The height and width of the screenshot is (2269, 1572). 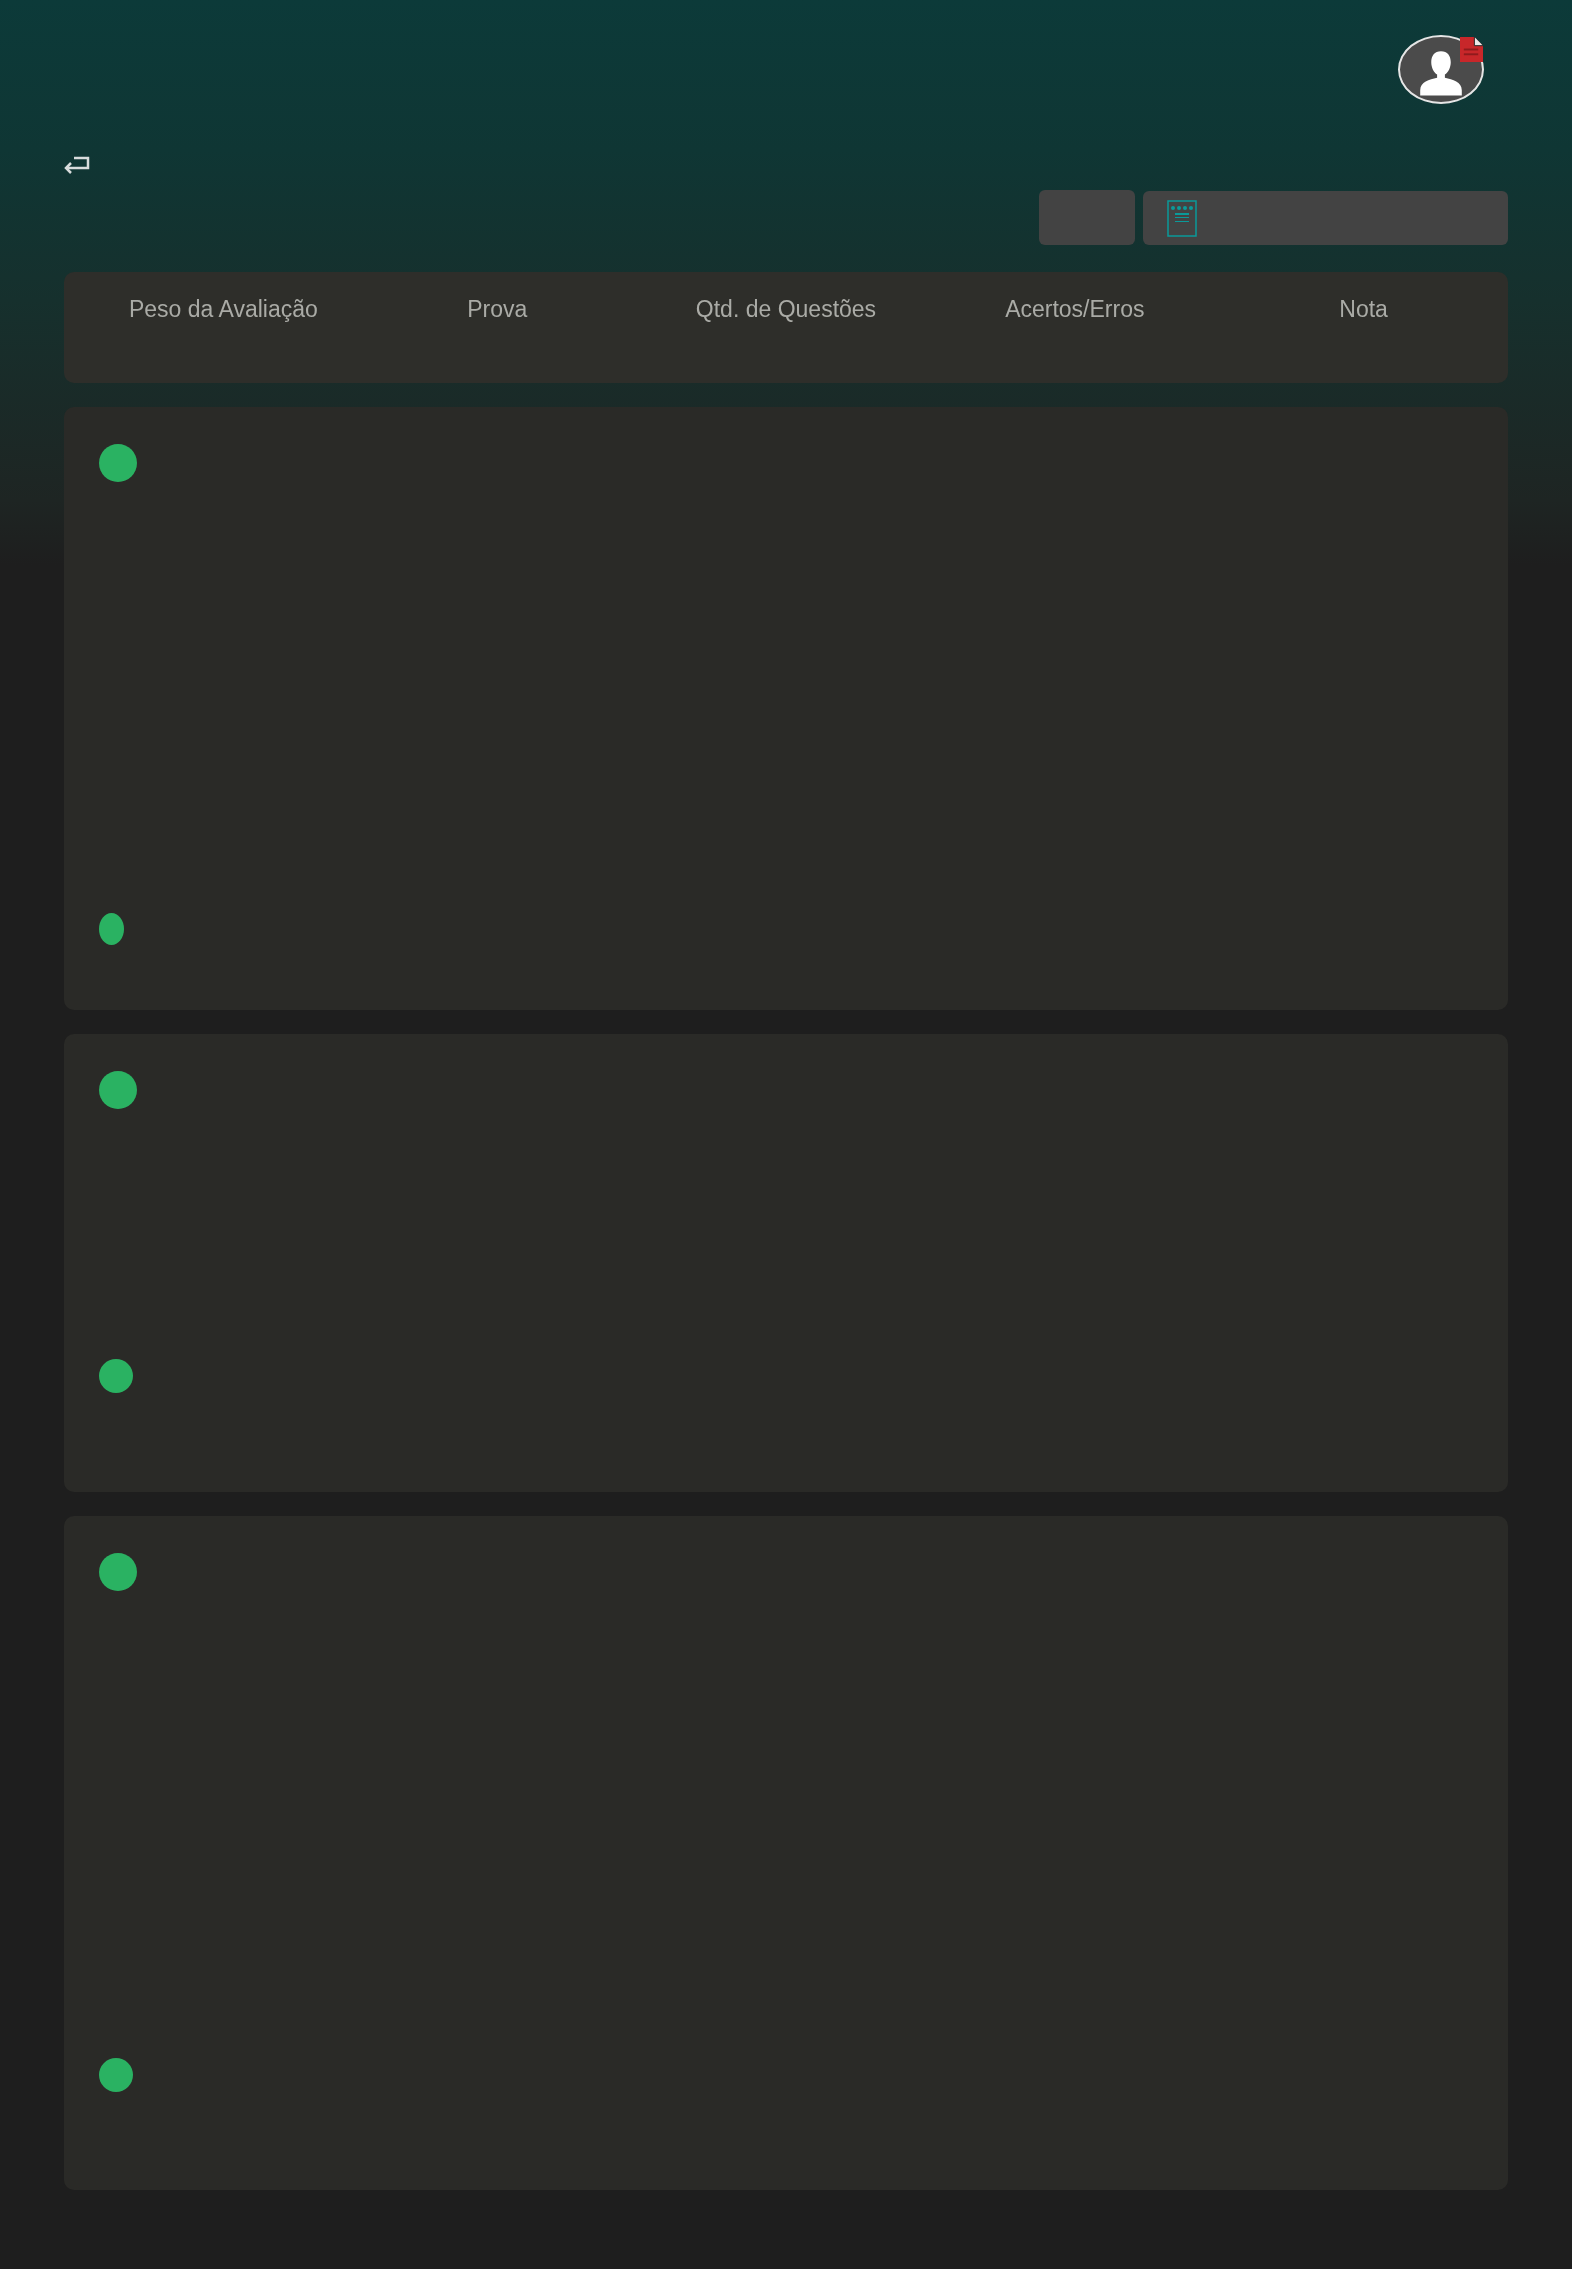 What do you see at coordinates (786, 309) in the screenshot?
I see `column-header: Qtd. de Questões` at bounding box center [786, 309].